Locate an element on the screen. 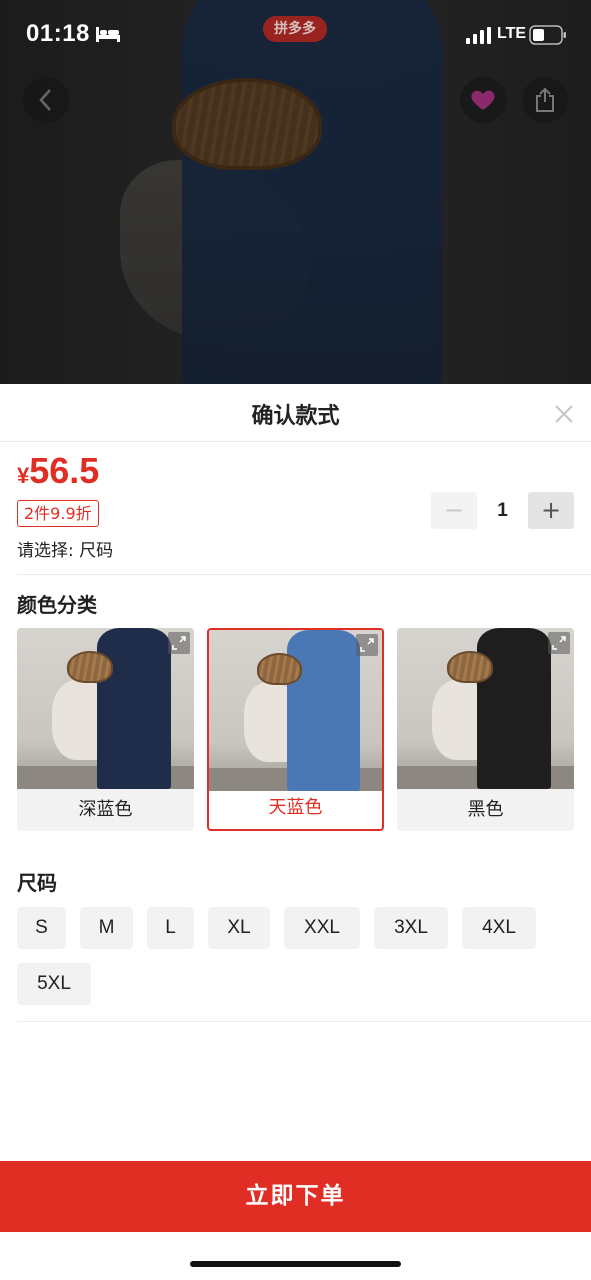 Image resolution: width=591 pixels, height=1280 pixels. price: ¥56.5 is located at coordinates (58, 471).